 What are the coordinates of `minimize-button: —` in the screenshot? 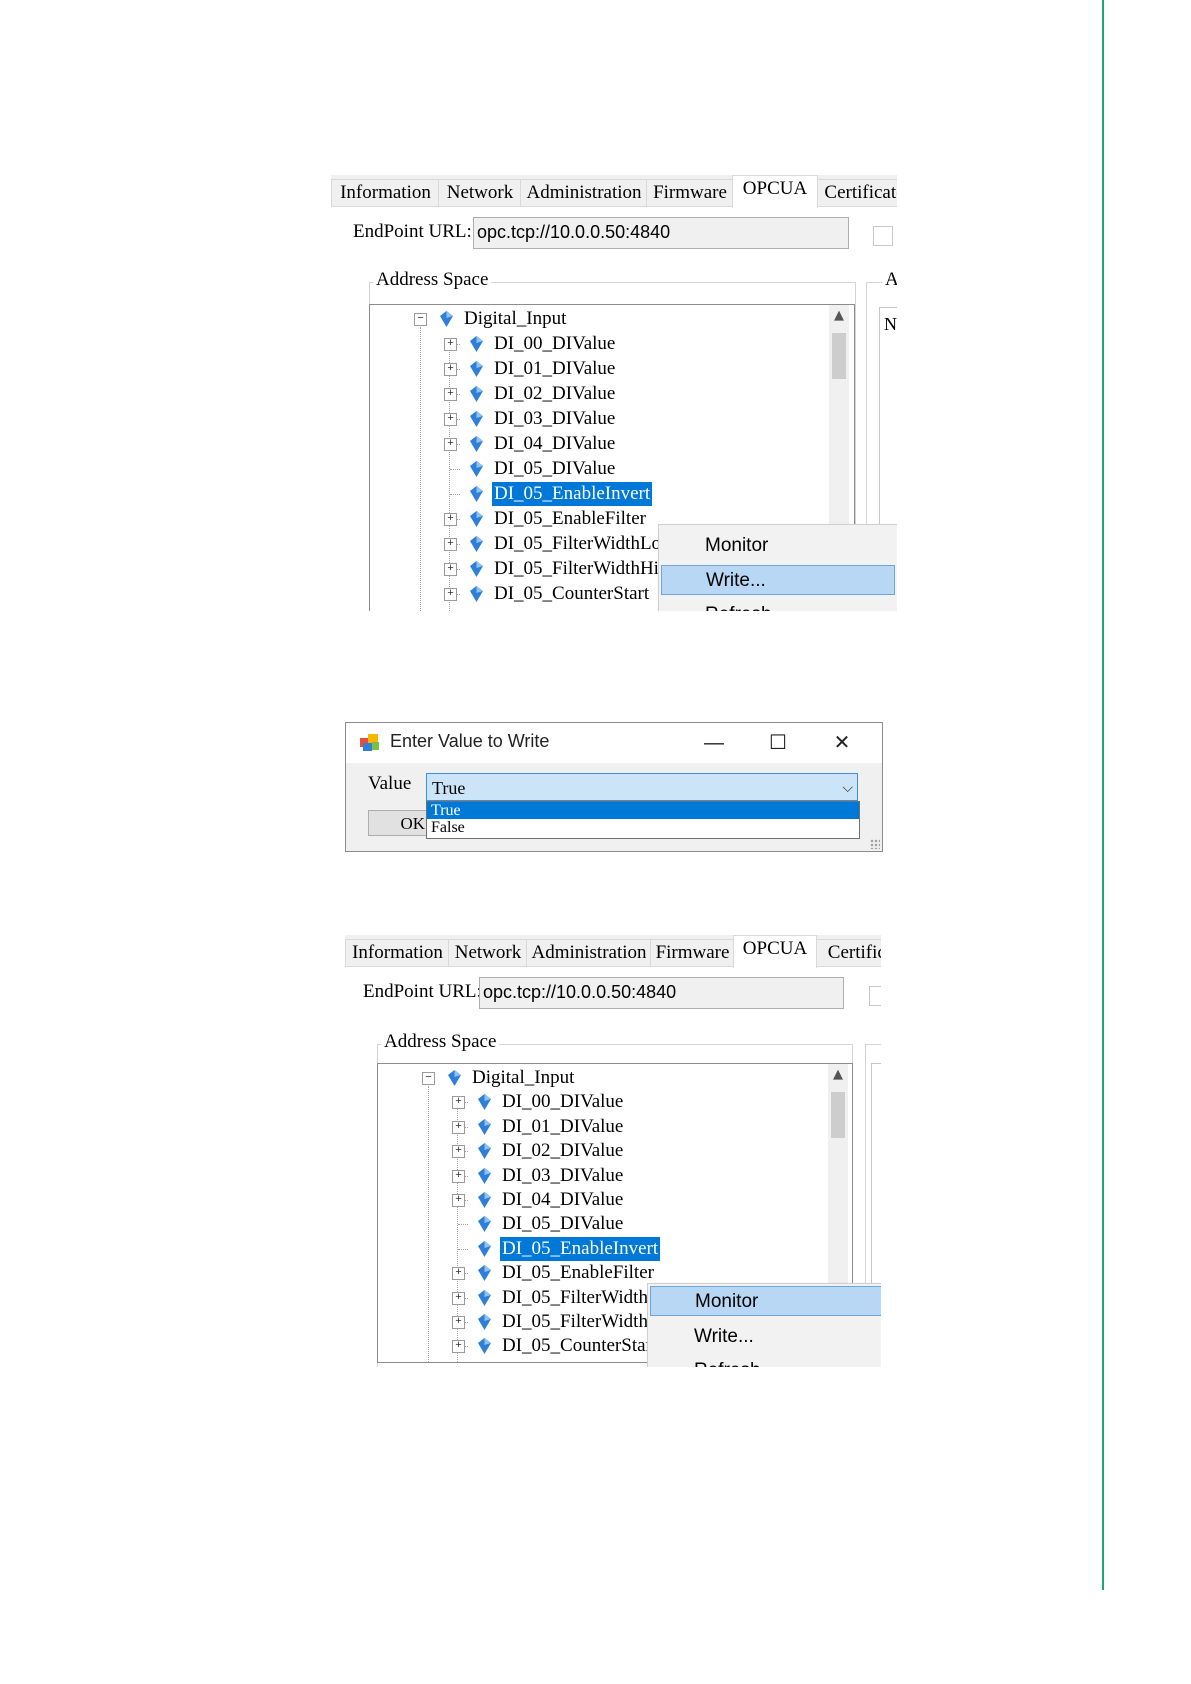 It's located at (714, 743).